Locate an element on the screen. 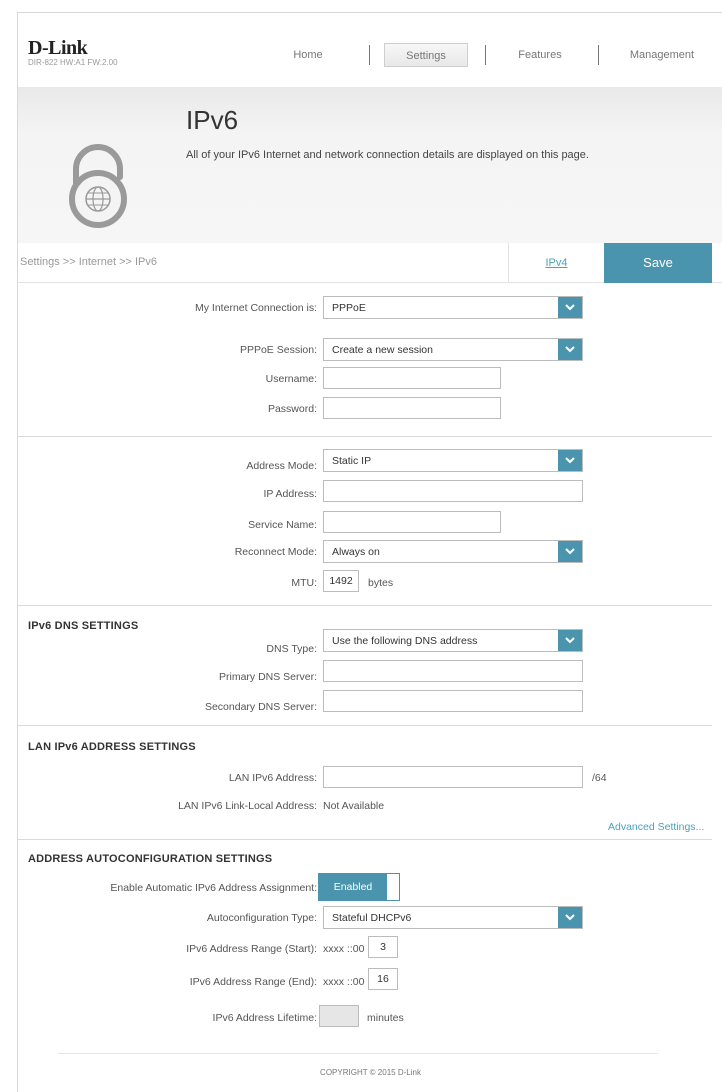 The image size is (722, 1092). nav-features: Features is located at coordinates (540, 55).